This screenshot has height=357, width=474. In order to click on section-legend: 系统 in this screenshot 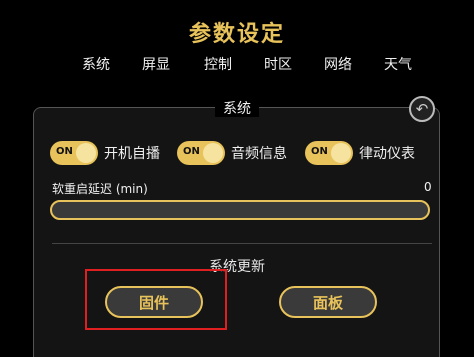, I will do `click(237, 108)`.